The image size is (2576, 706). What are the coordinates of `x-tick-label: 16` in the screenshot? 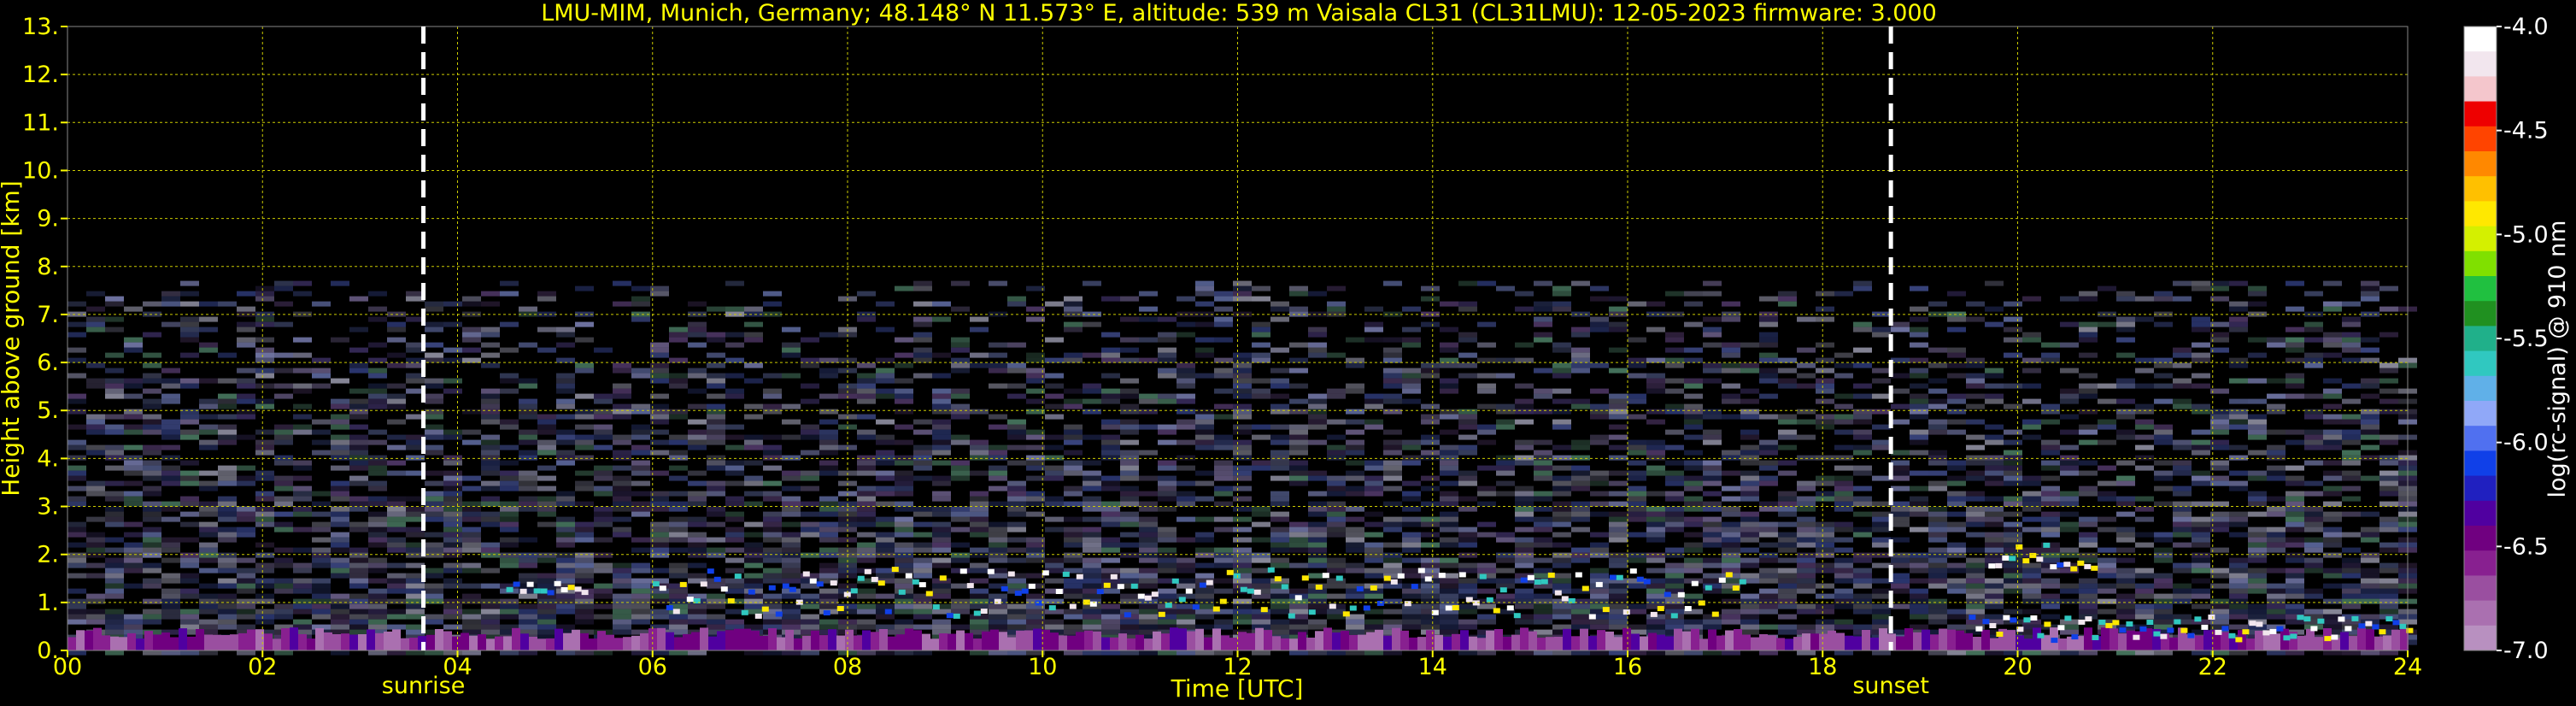 It's located at (1627, 667).